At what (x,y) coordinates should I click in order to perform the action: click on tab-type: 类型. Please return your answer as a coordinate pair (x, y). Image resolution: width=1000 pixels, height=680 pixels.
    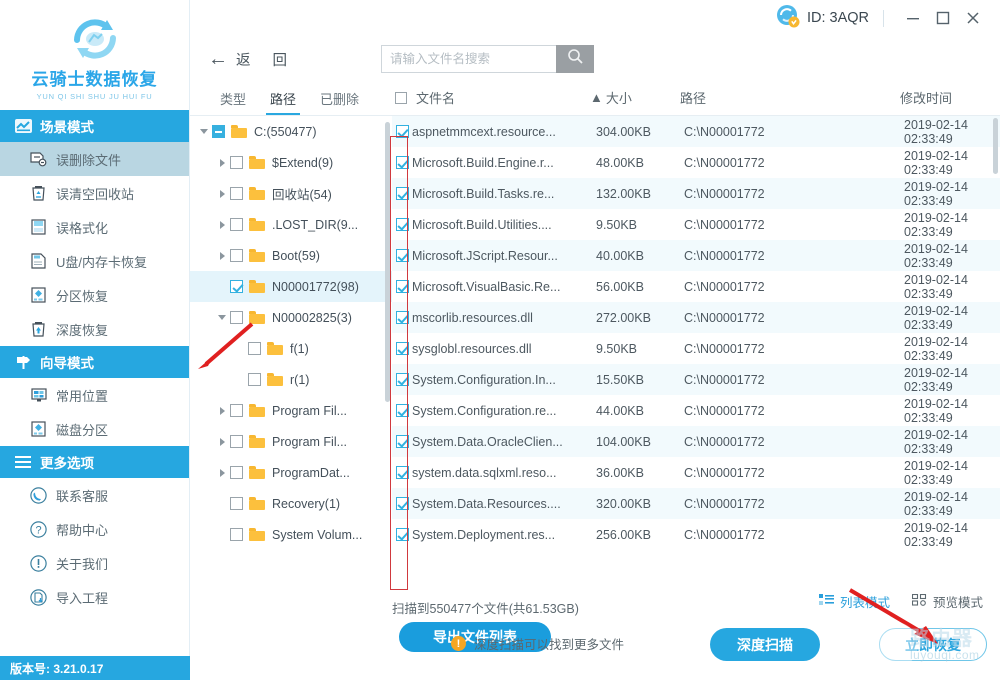
    Looking at the image, I should click on (233, 102).